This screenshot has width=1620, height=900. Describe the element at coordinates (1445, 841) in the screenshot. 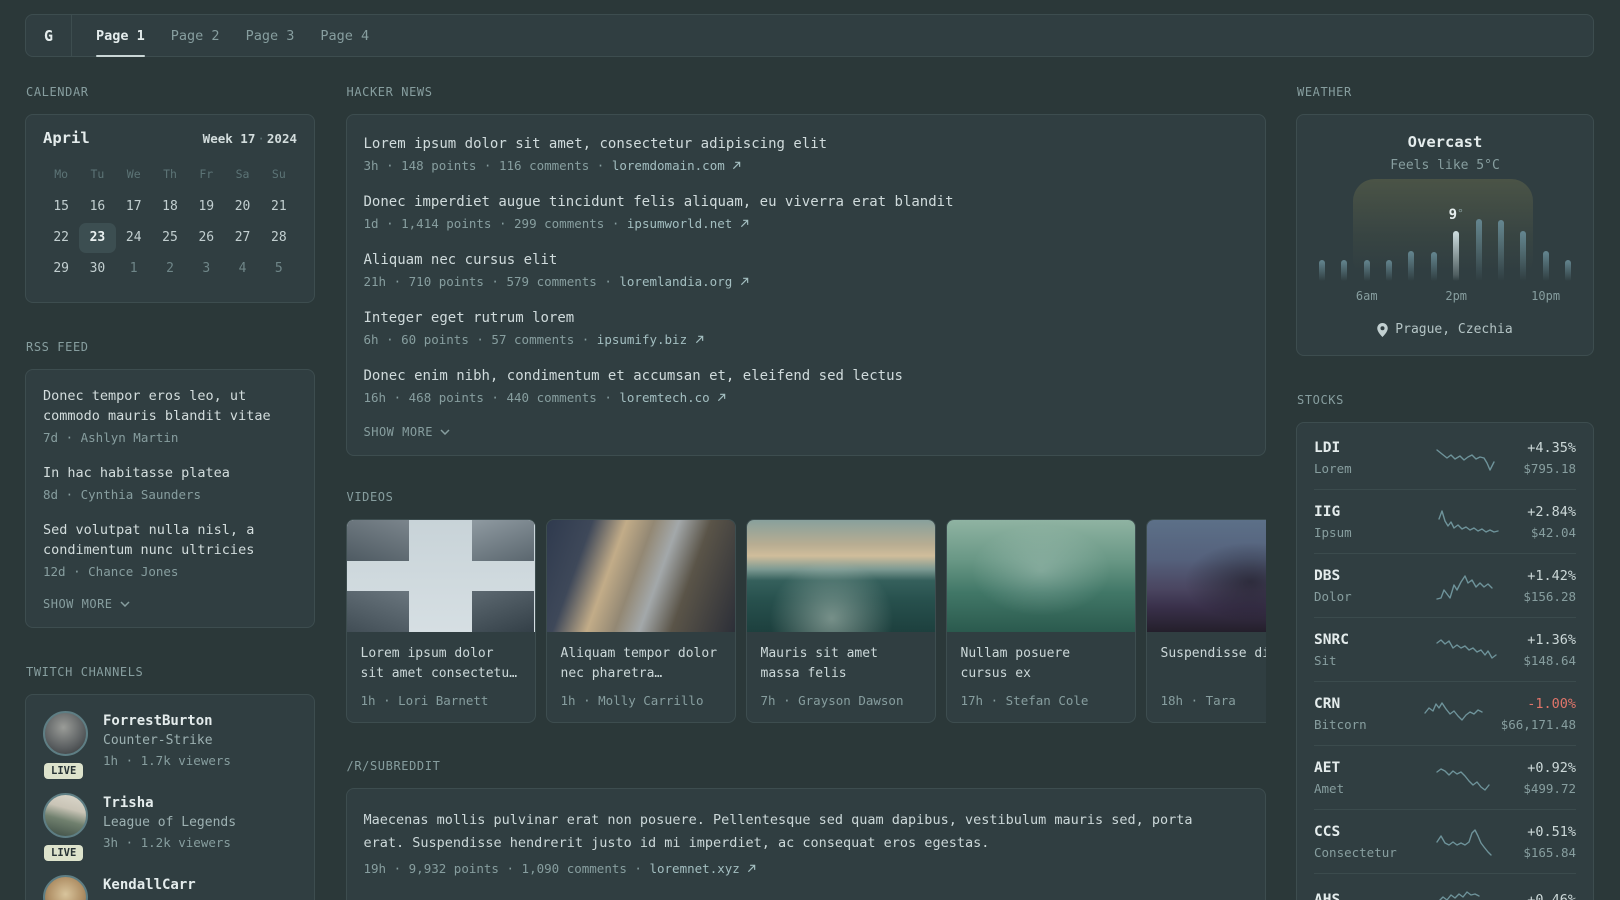

I see `stock-row: CCS Consectetur +0.51% $165.84` at that location.